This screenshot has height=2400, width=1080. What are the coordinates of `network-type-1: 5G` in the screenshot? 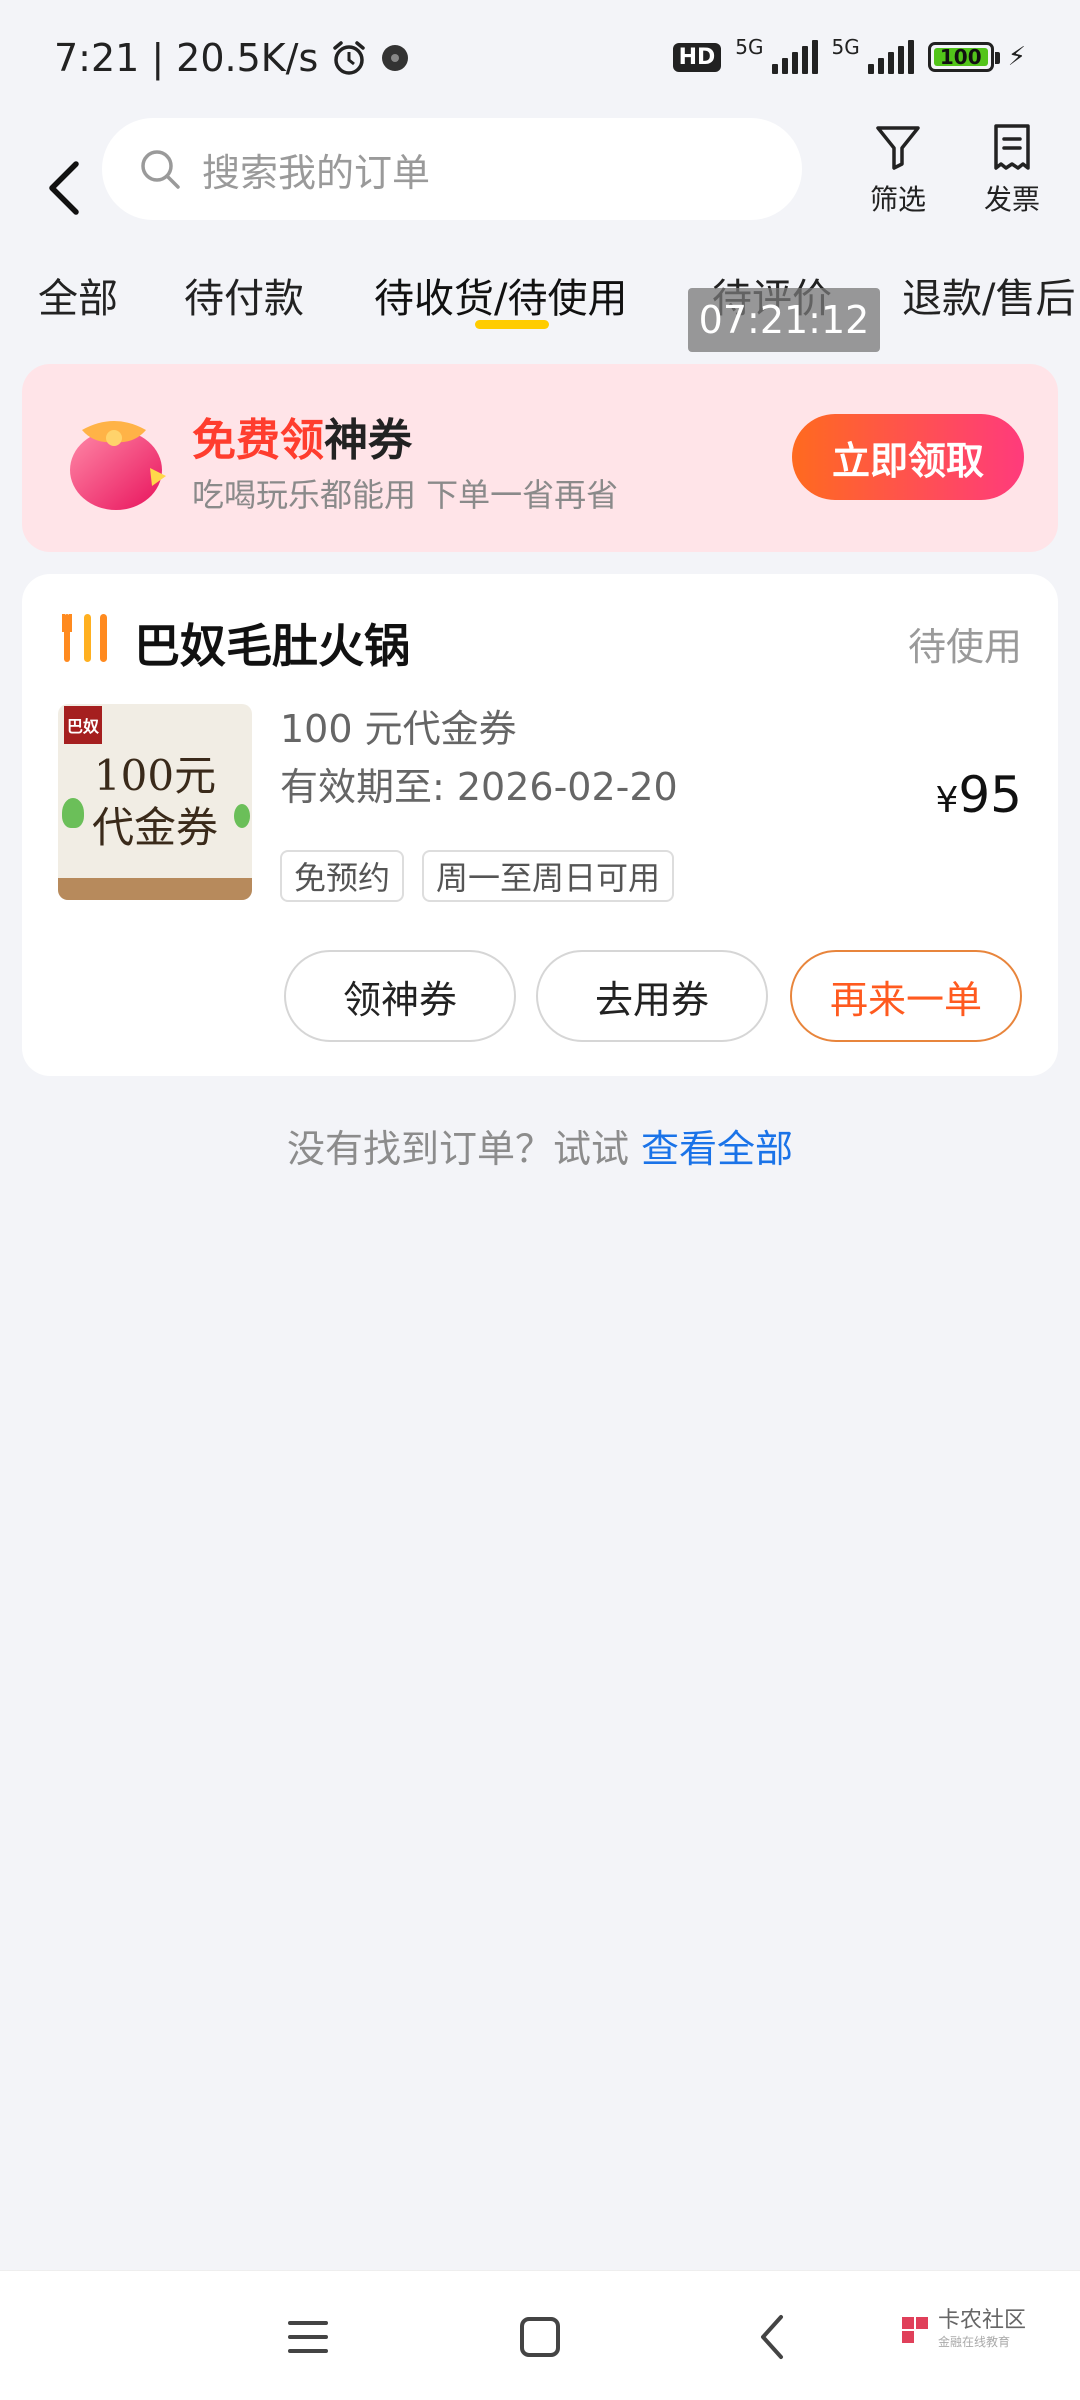 It's located at (749, 47).